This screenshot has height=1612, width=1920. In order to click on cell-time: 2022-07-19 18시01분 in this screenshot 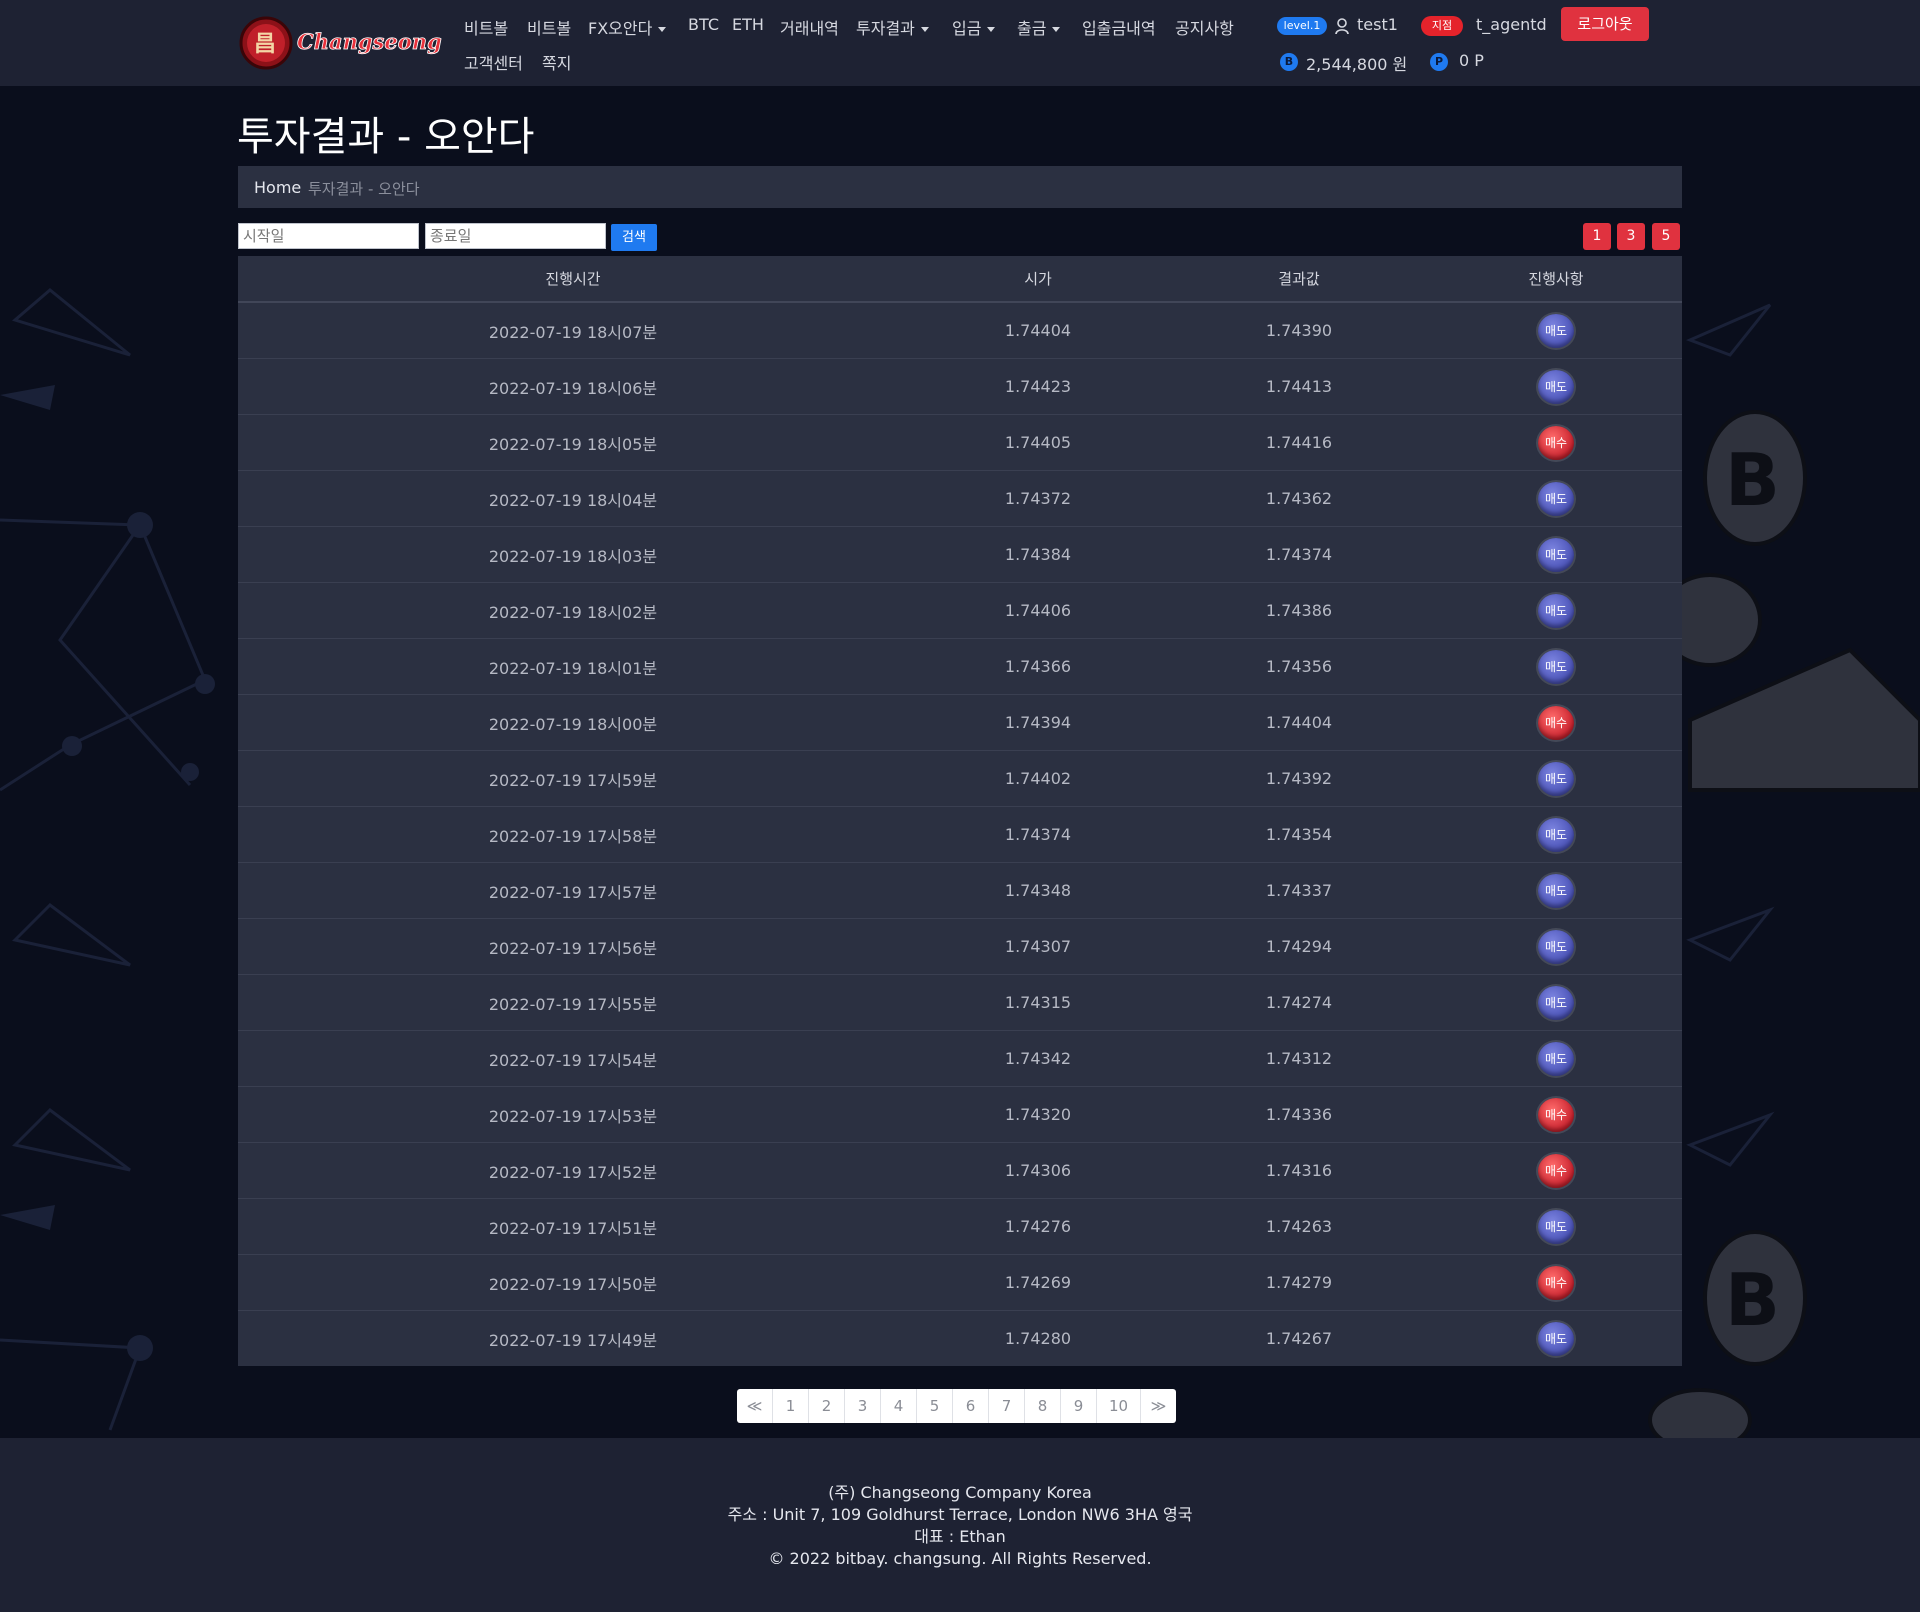, I will do `click(573, 666)`.